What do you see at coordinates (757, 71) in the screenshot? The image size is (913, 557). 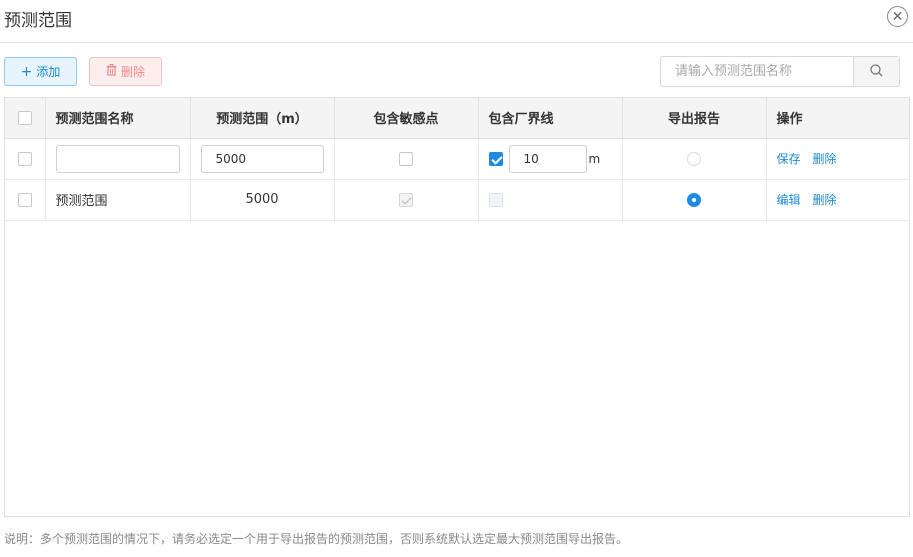 I see `search-input` at bounding box center [757, 71].